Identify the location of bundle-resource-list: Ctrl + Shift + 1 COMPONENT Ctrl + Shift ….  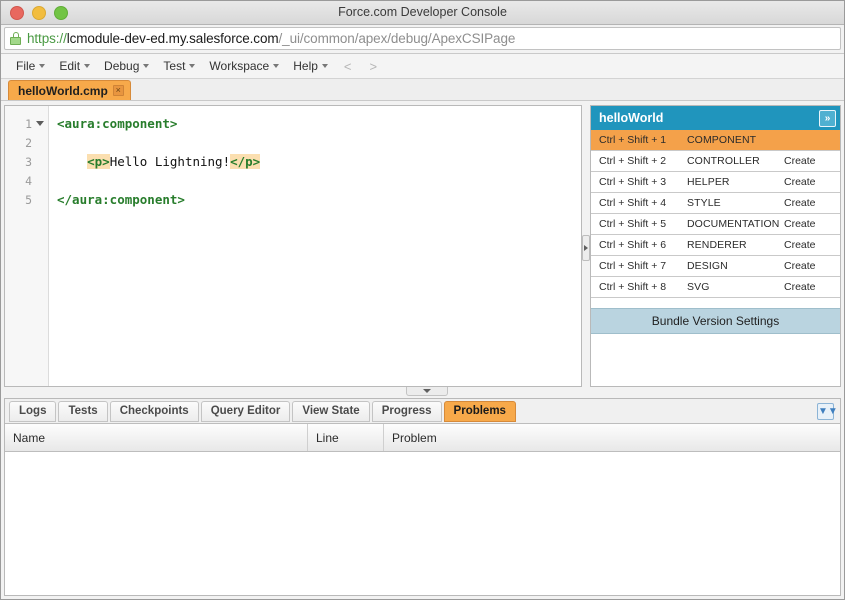
(715, 214).